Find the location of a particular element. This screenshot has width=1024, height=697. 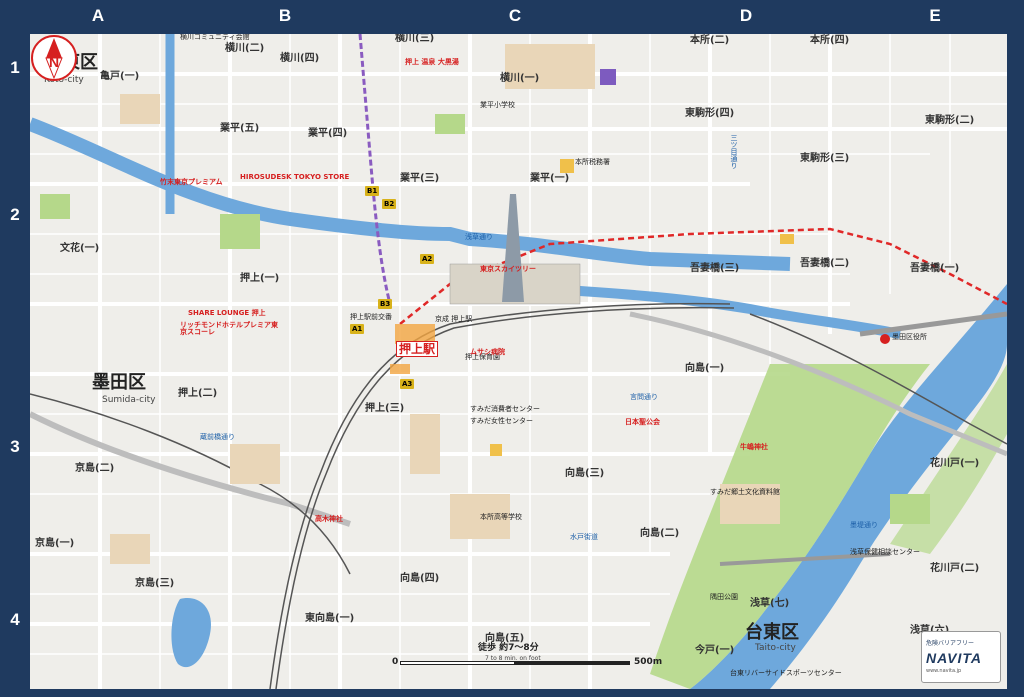

town-label: 吾妻橋(三) is located at coordinates (715, 268).